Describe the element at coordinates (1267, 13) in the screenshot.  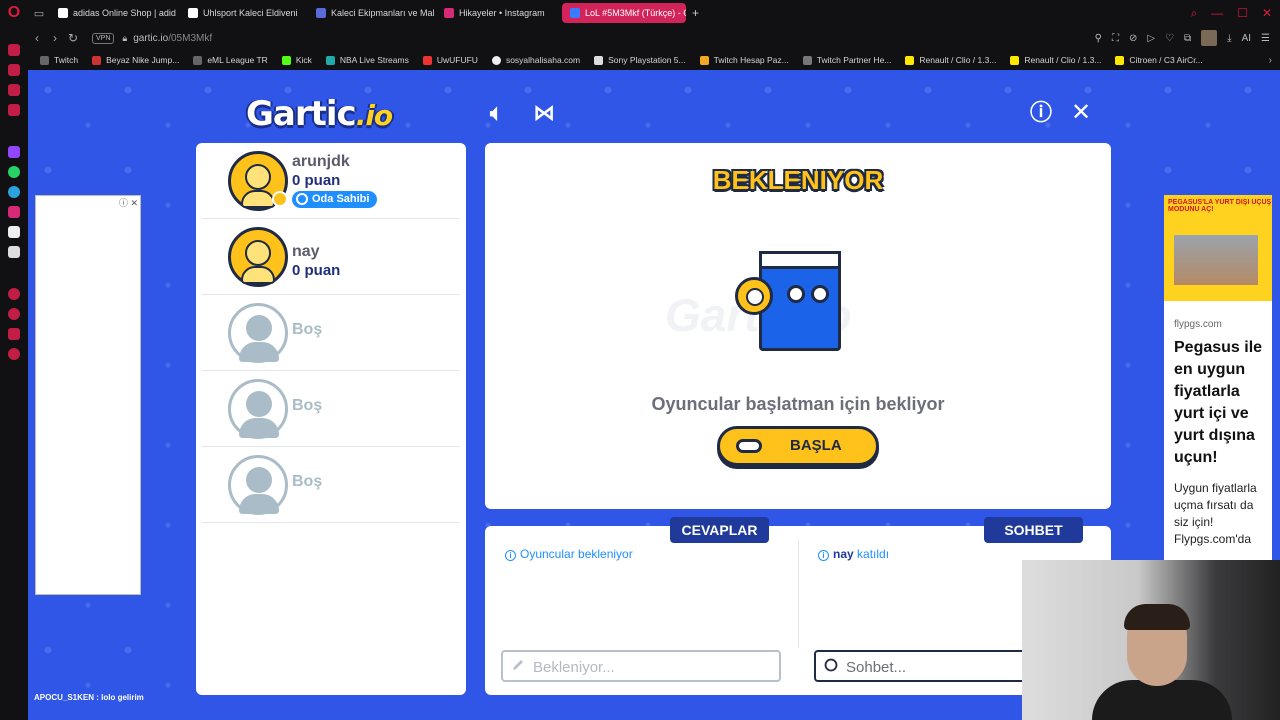
I see `close-window-icon: ✕` at that location.